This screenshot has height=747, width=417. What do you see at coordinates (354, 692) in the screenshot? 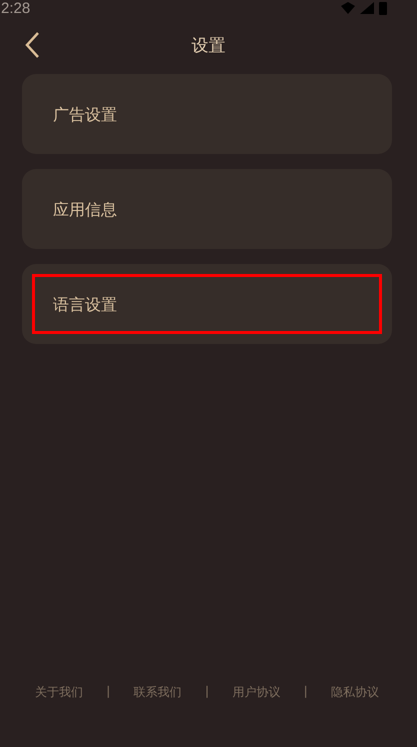
I see `footer-link: 隐私协议` at bounding box center [354, 692].